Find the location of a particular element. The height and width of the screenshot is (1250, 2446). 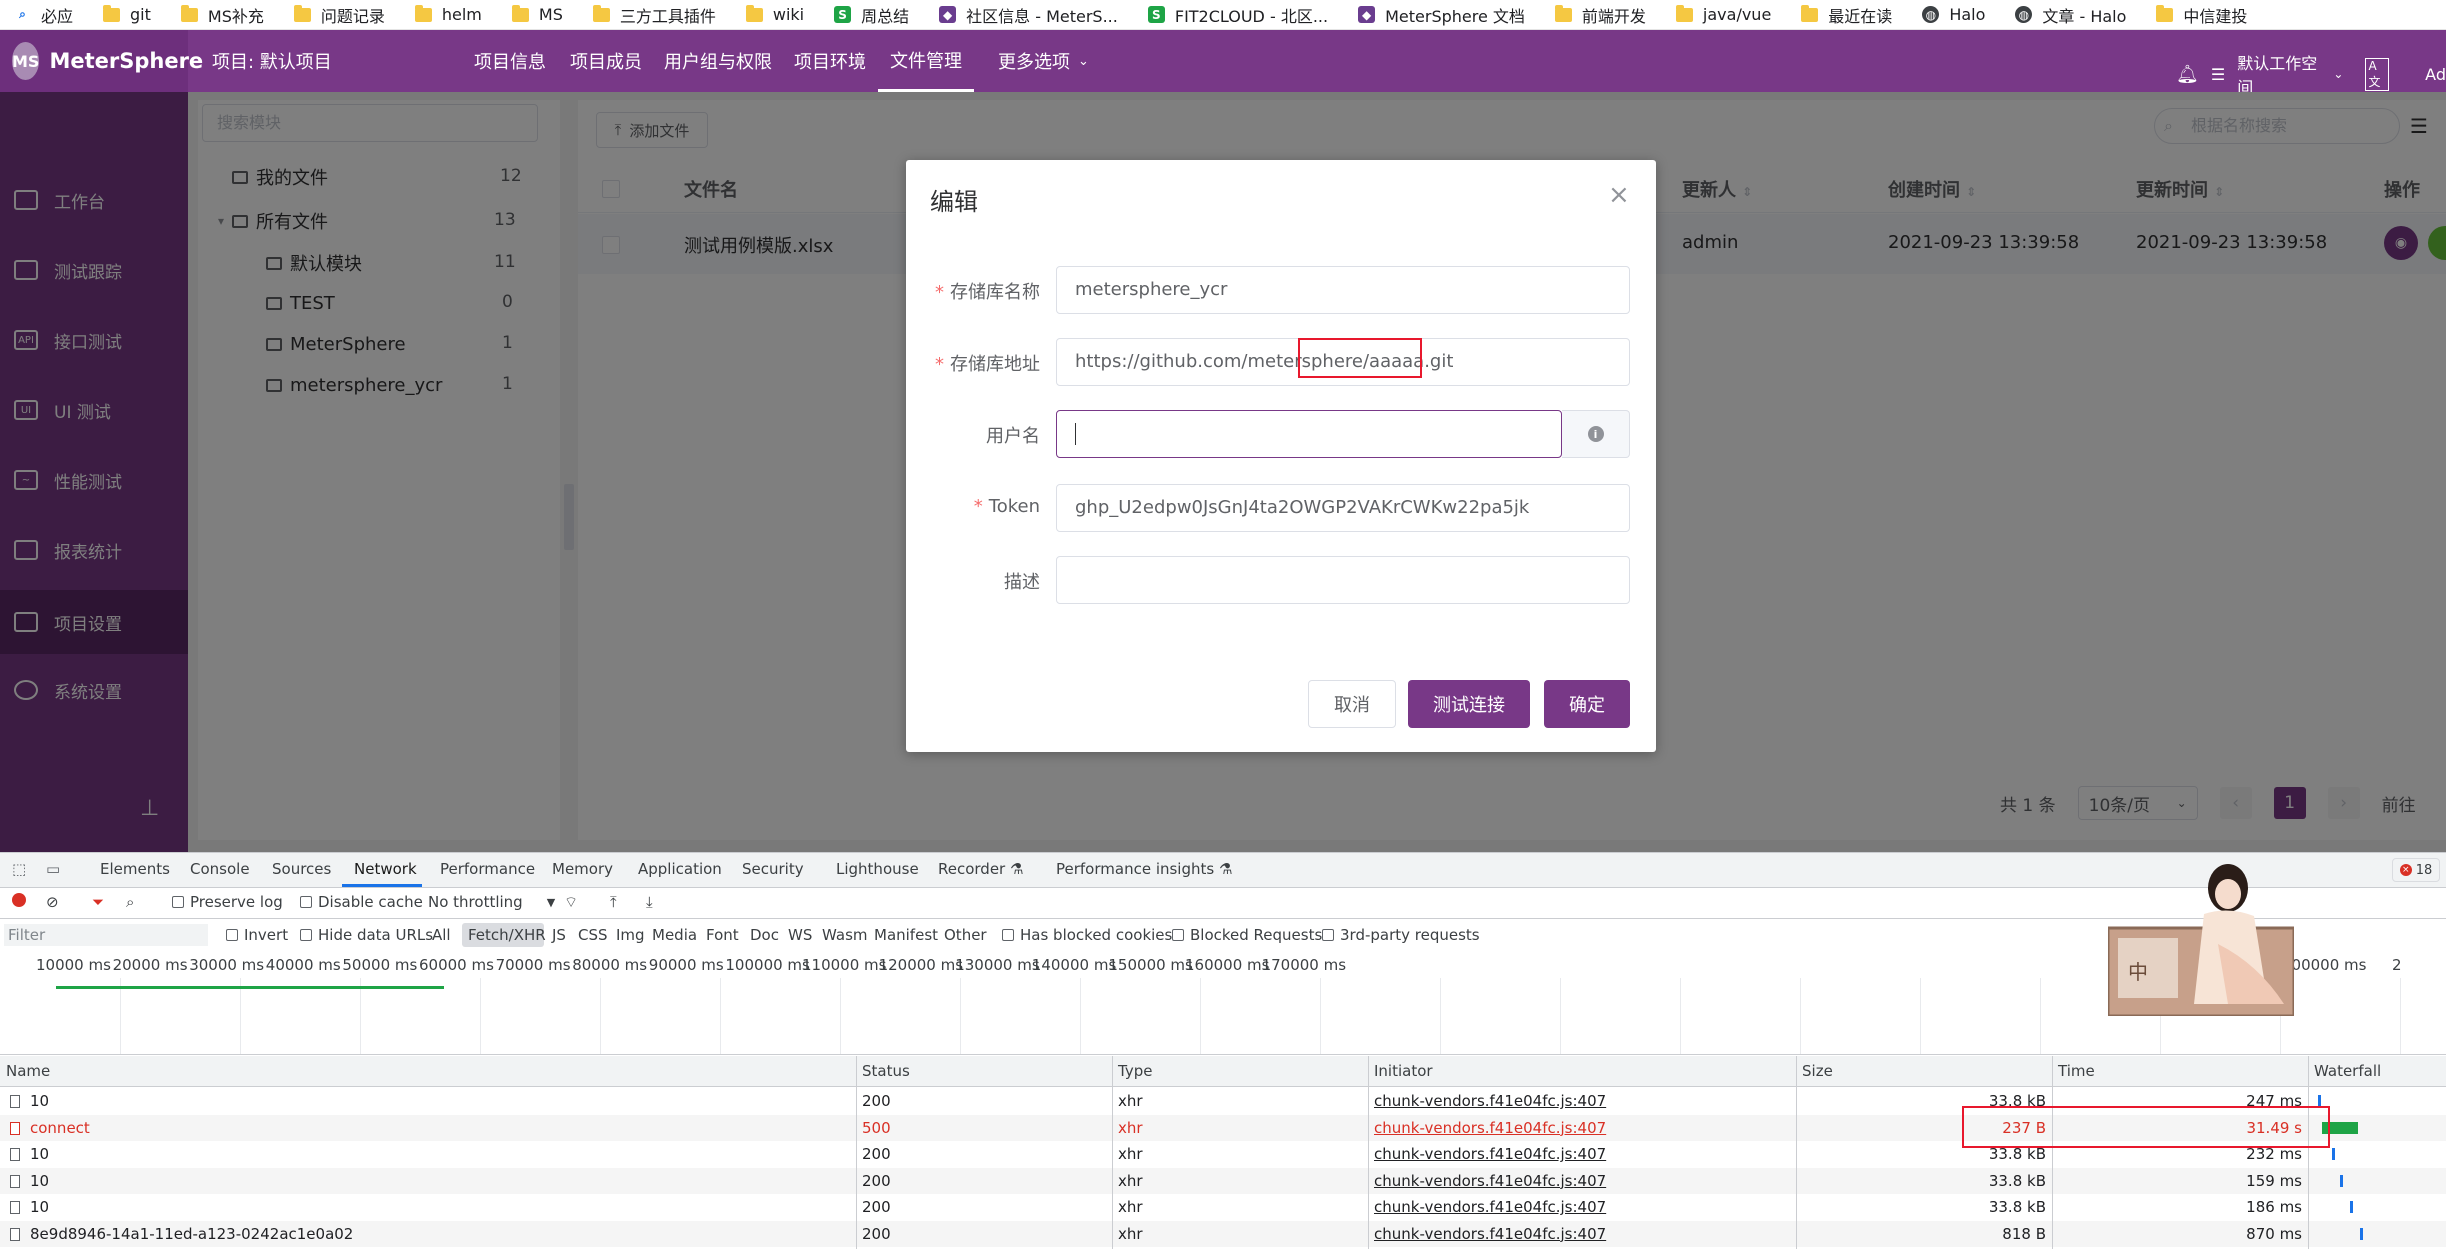

tab-sources: Sources is located at coordinates (301, 869).